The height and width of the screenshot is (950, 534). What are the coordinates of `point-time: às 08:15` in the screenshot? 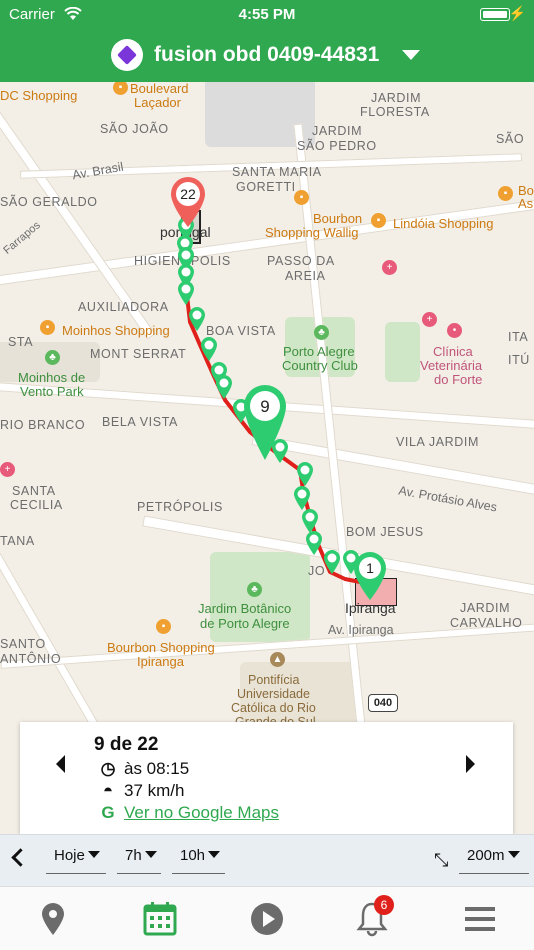 It's located at (157, 768).